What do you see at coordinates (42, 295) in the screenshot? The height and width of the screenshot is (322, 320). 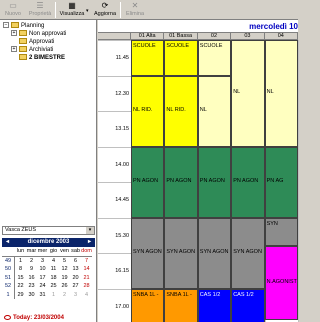 I see `calendar-day: 31` at bounding box center [42, 295].